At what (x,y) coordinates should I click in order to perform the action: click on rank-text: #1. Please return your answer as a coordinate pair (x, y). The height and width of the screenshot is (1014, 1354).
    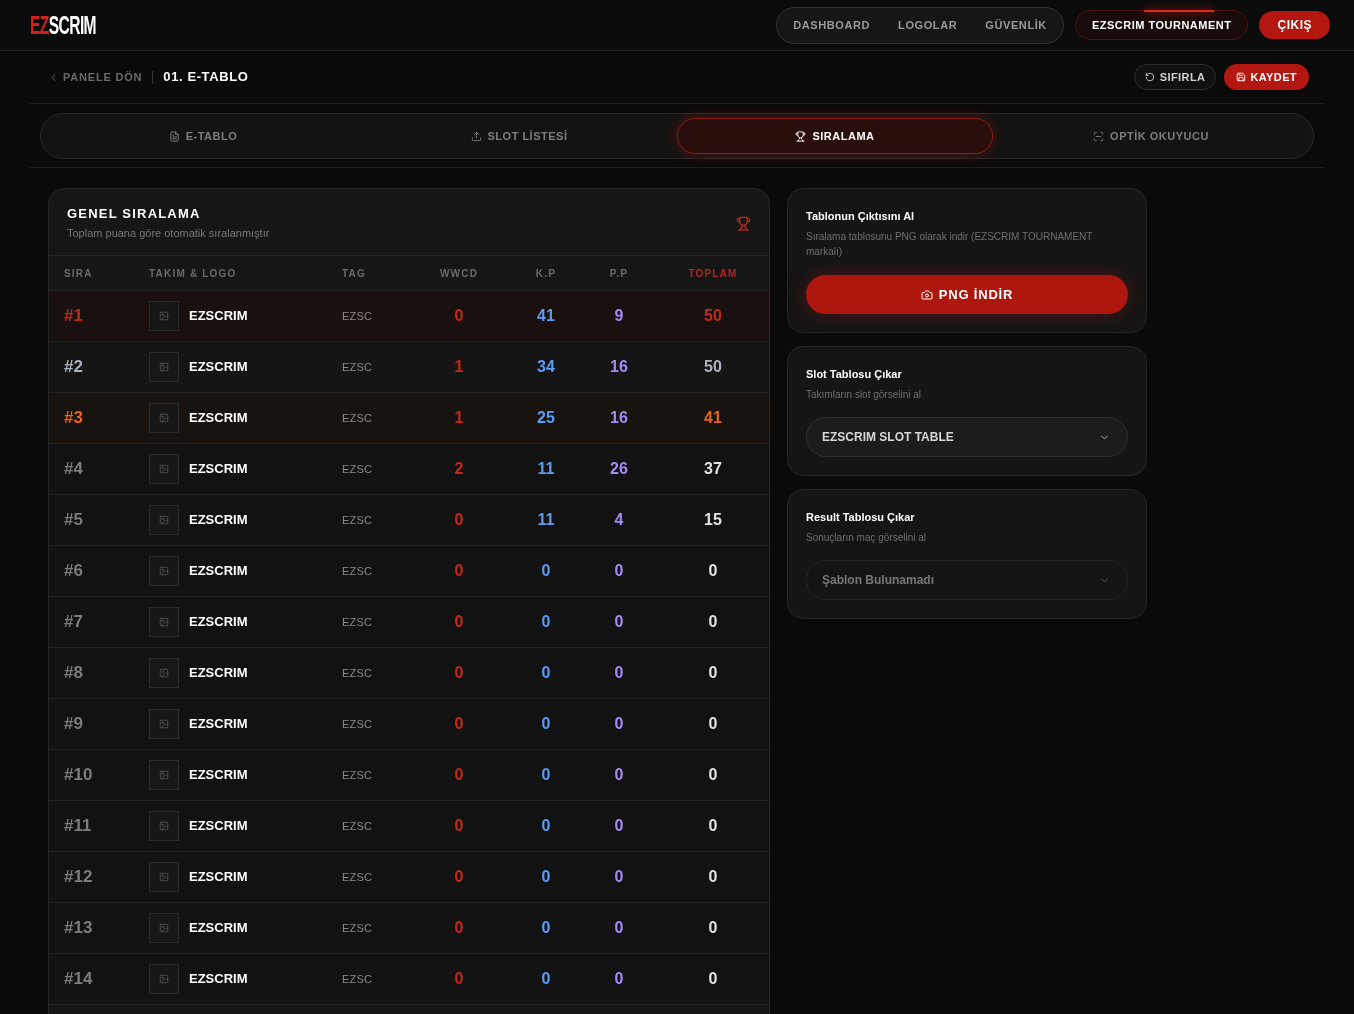
    Looking at the image, I should click on (74, 316).